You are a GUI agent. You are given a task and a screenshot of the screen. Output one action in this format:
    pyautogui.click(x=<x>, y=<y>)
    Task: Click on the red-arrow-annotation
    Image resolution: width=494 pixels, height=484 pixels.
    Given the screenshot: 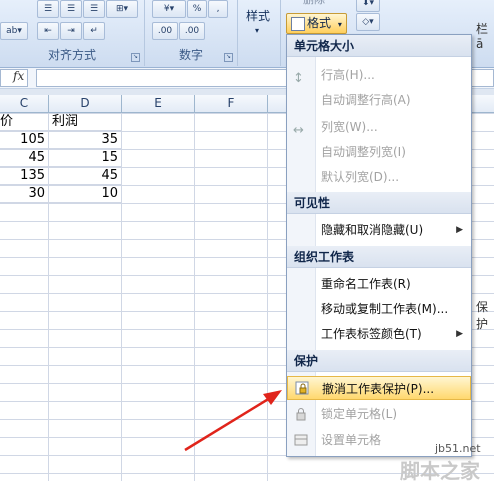 What is the action you would take?
    pyautogui.click(x=233, y=421)
    